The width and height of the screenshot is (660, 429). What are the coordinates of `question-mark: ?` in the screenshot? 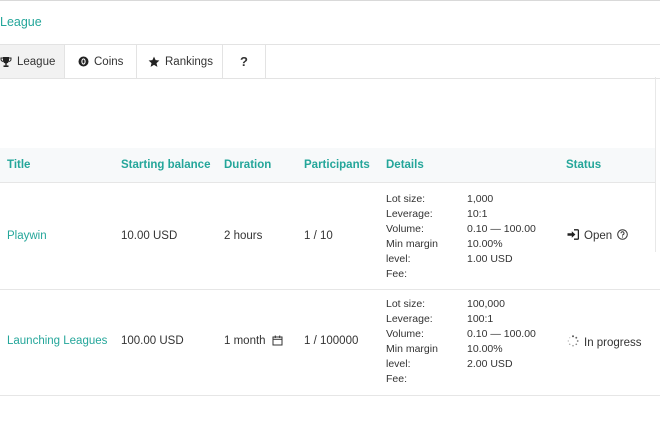 It's located at (244, 61).